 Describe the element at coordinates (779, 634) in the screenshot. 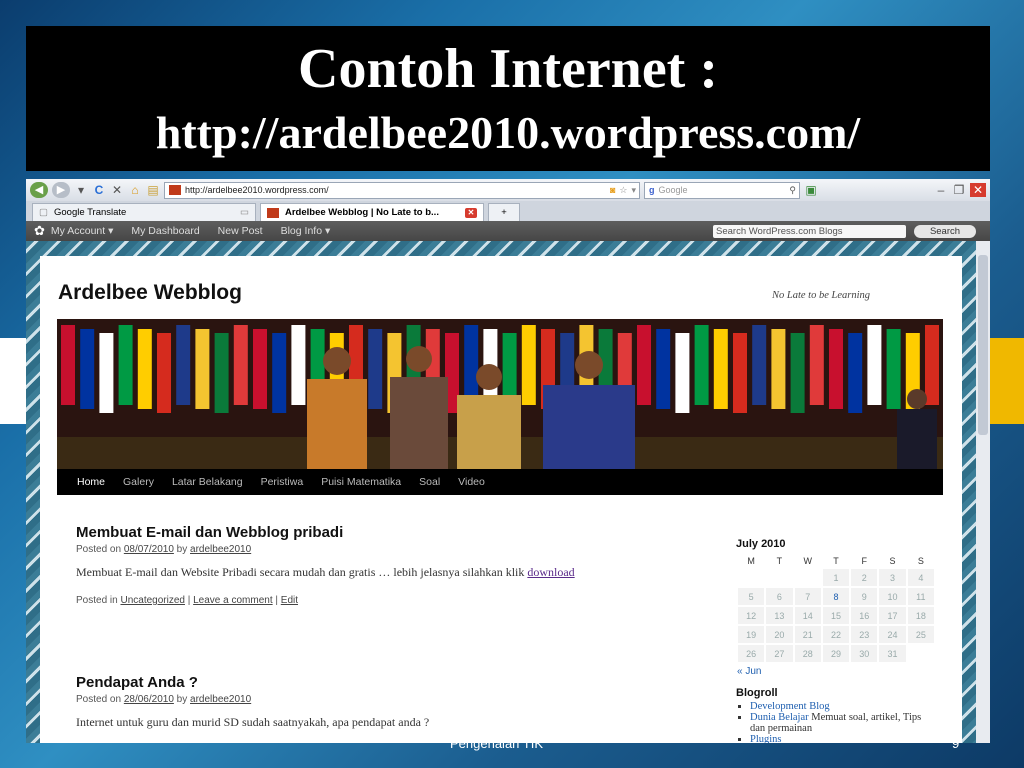

I see `calendar-day: 20` at that location.